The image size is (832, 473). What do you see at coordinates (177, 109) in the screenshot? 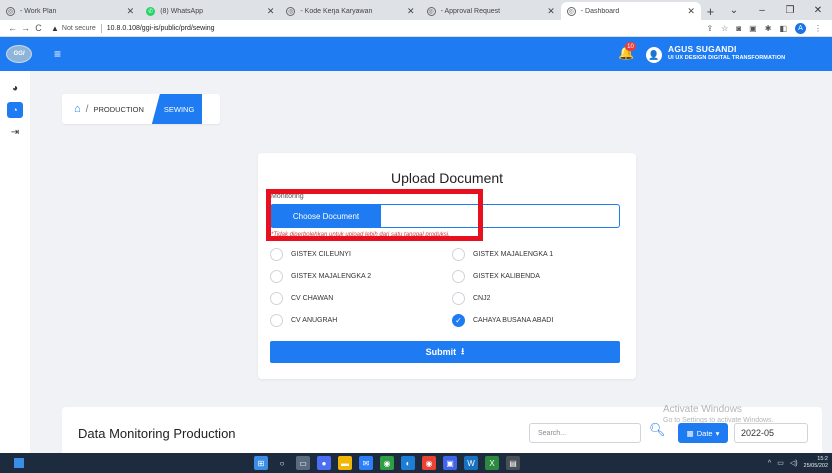
I see `breadcrumb-sewing: SEWING` at bounding box center [177, 109].